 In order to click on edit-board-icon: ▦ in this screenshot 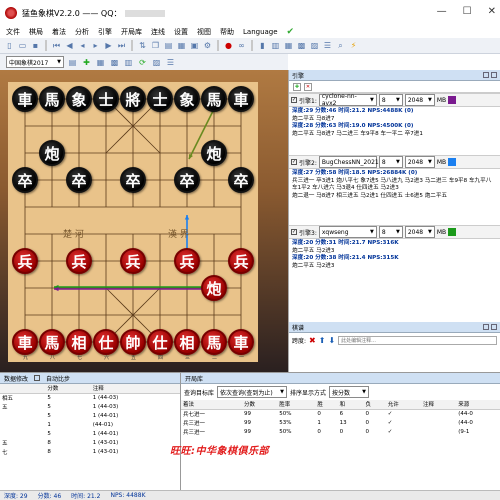, I will do `click(181, 45)`.